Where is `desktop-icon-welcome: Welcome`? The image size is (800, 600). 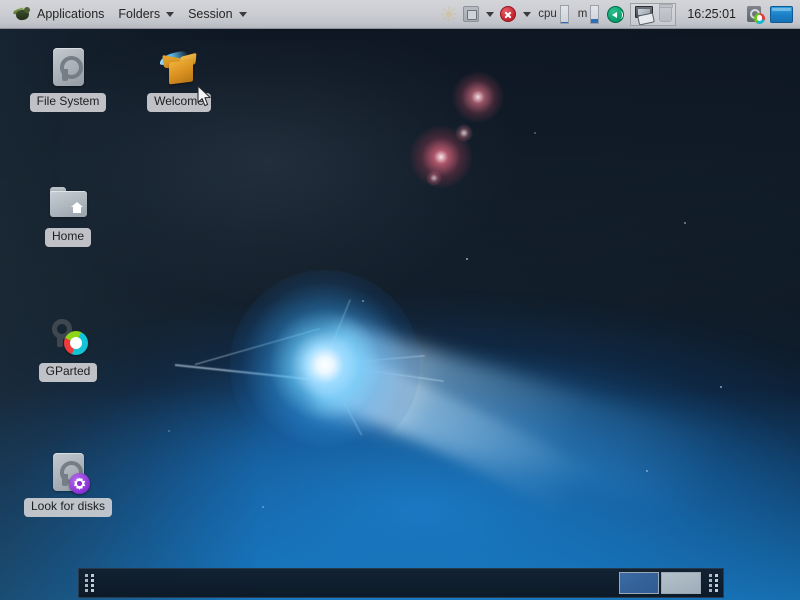 desktop-icon-welcome: Welcome is located at coordinates (179, 79).